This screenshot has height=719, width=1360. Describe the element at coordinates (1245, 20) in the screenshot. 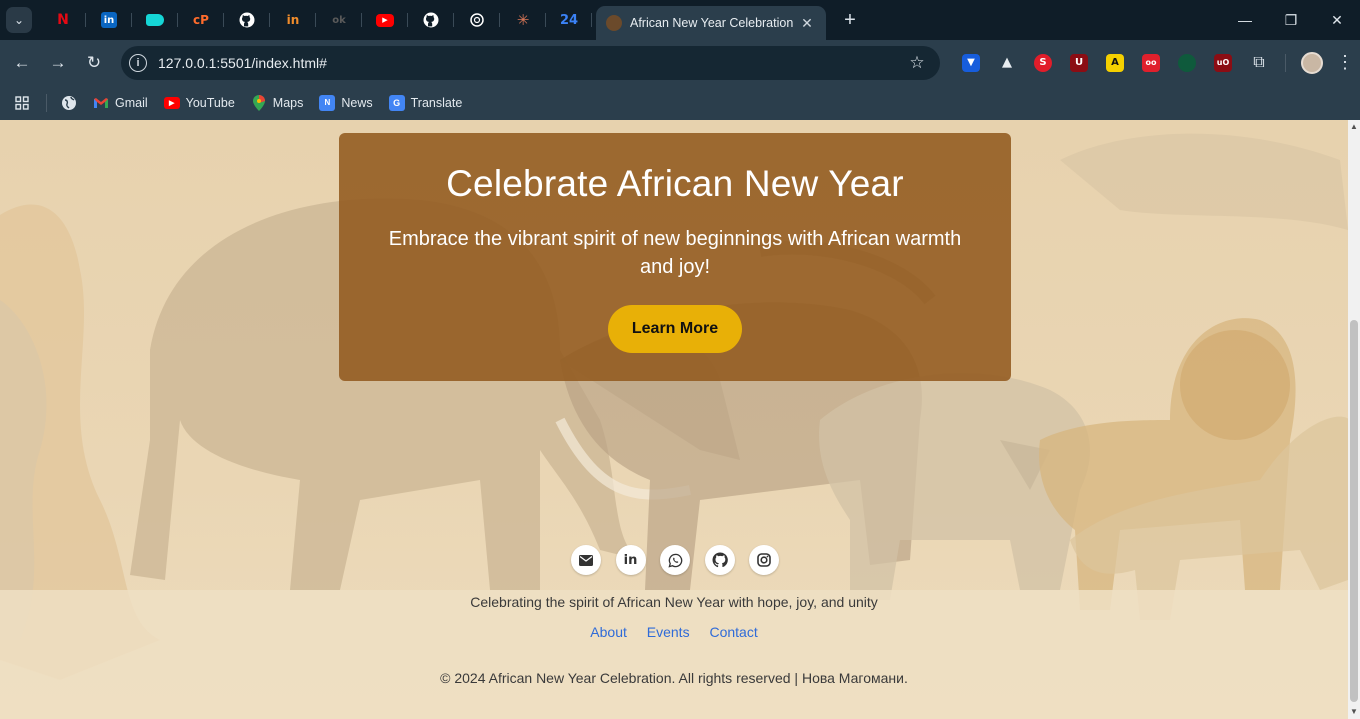

I see `minimize-button: —` at that location.